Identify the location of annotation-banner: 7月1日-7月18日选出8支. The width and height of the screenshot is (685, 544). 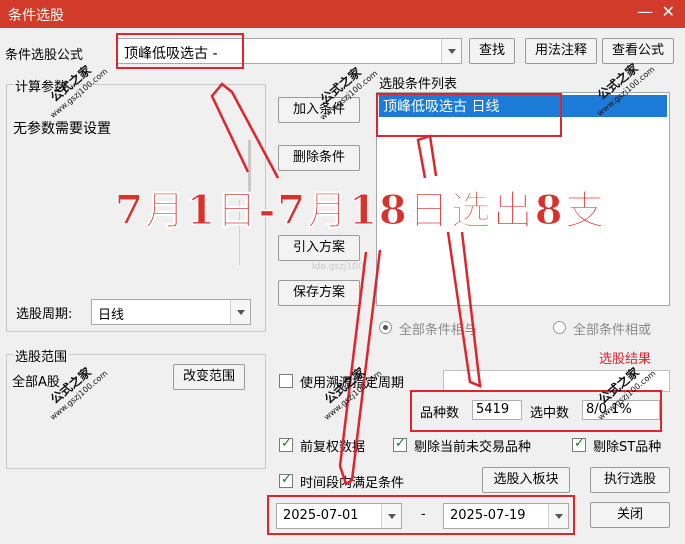
(361, 211).